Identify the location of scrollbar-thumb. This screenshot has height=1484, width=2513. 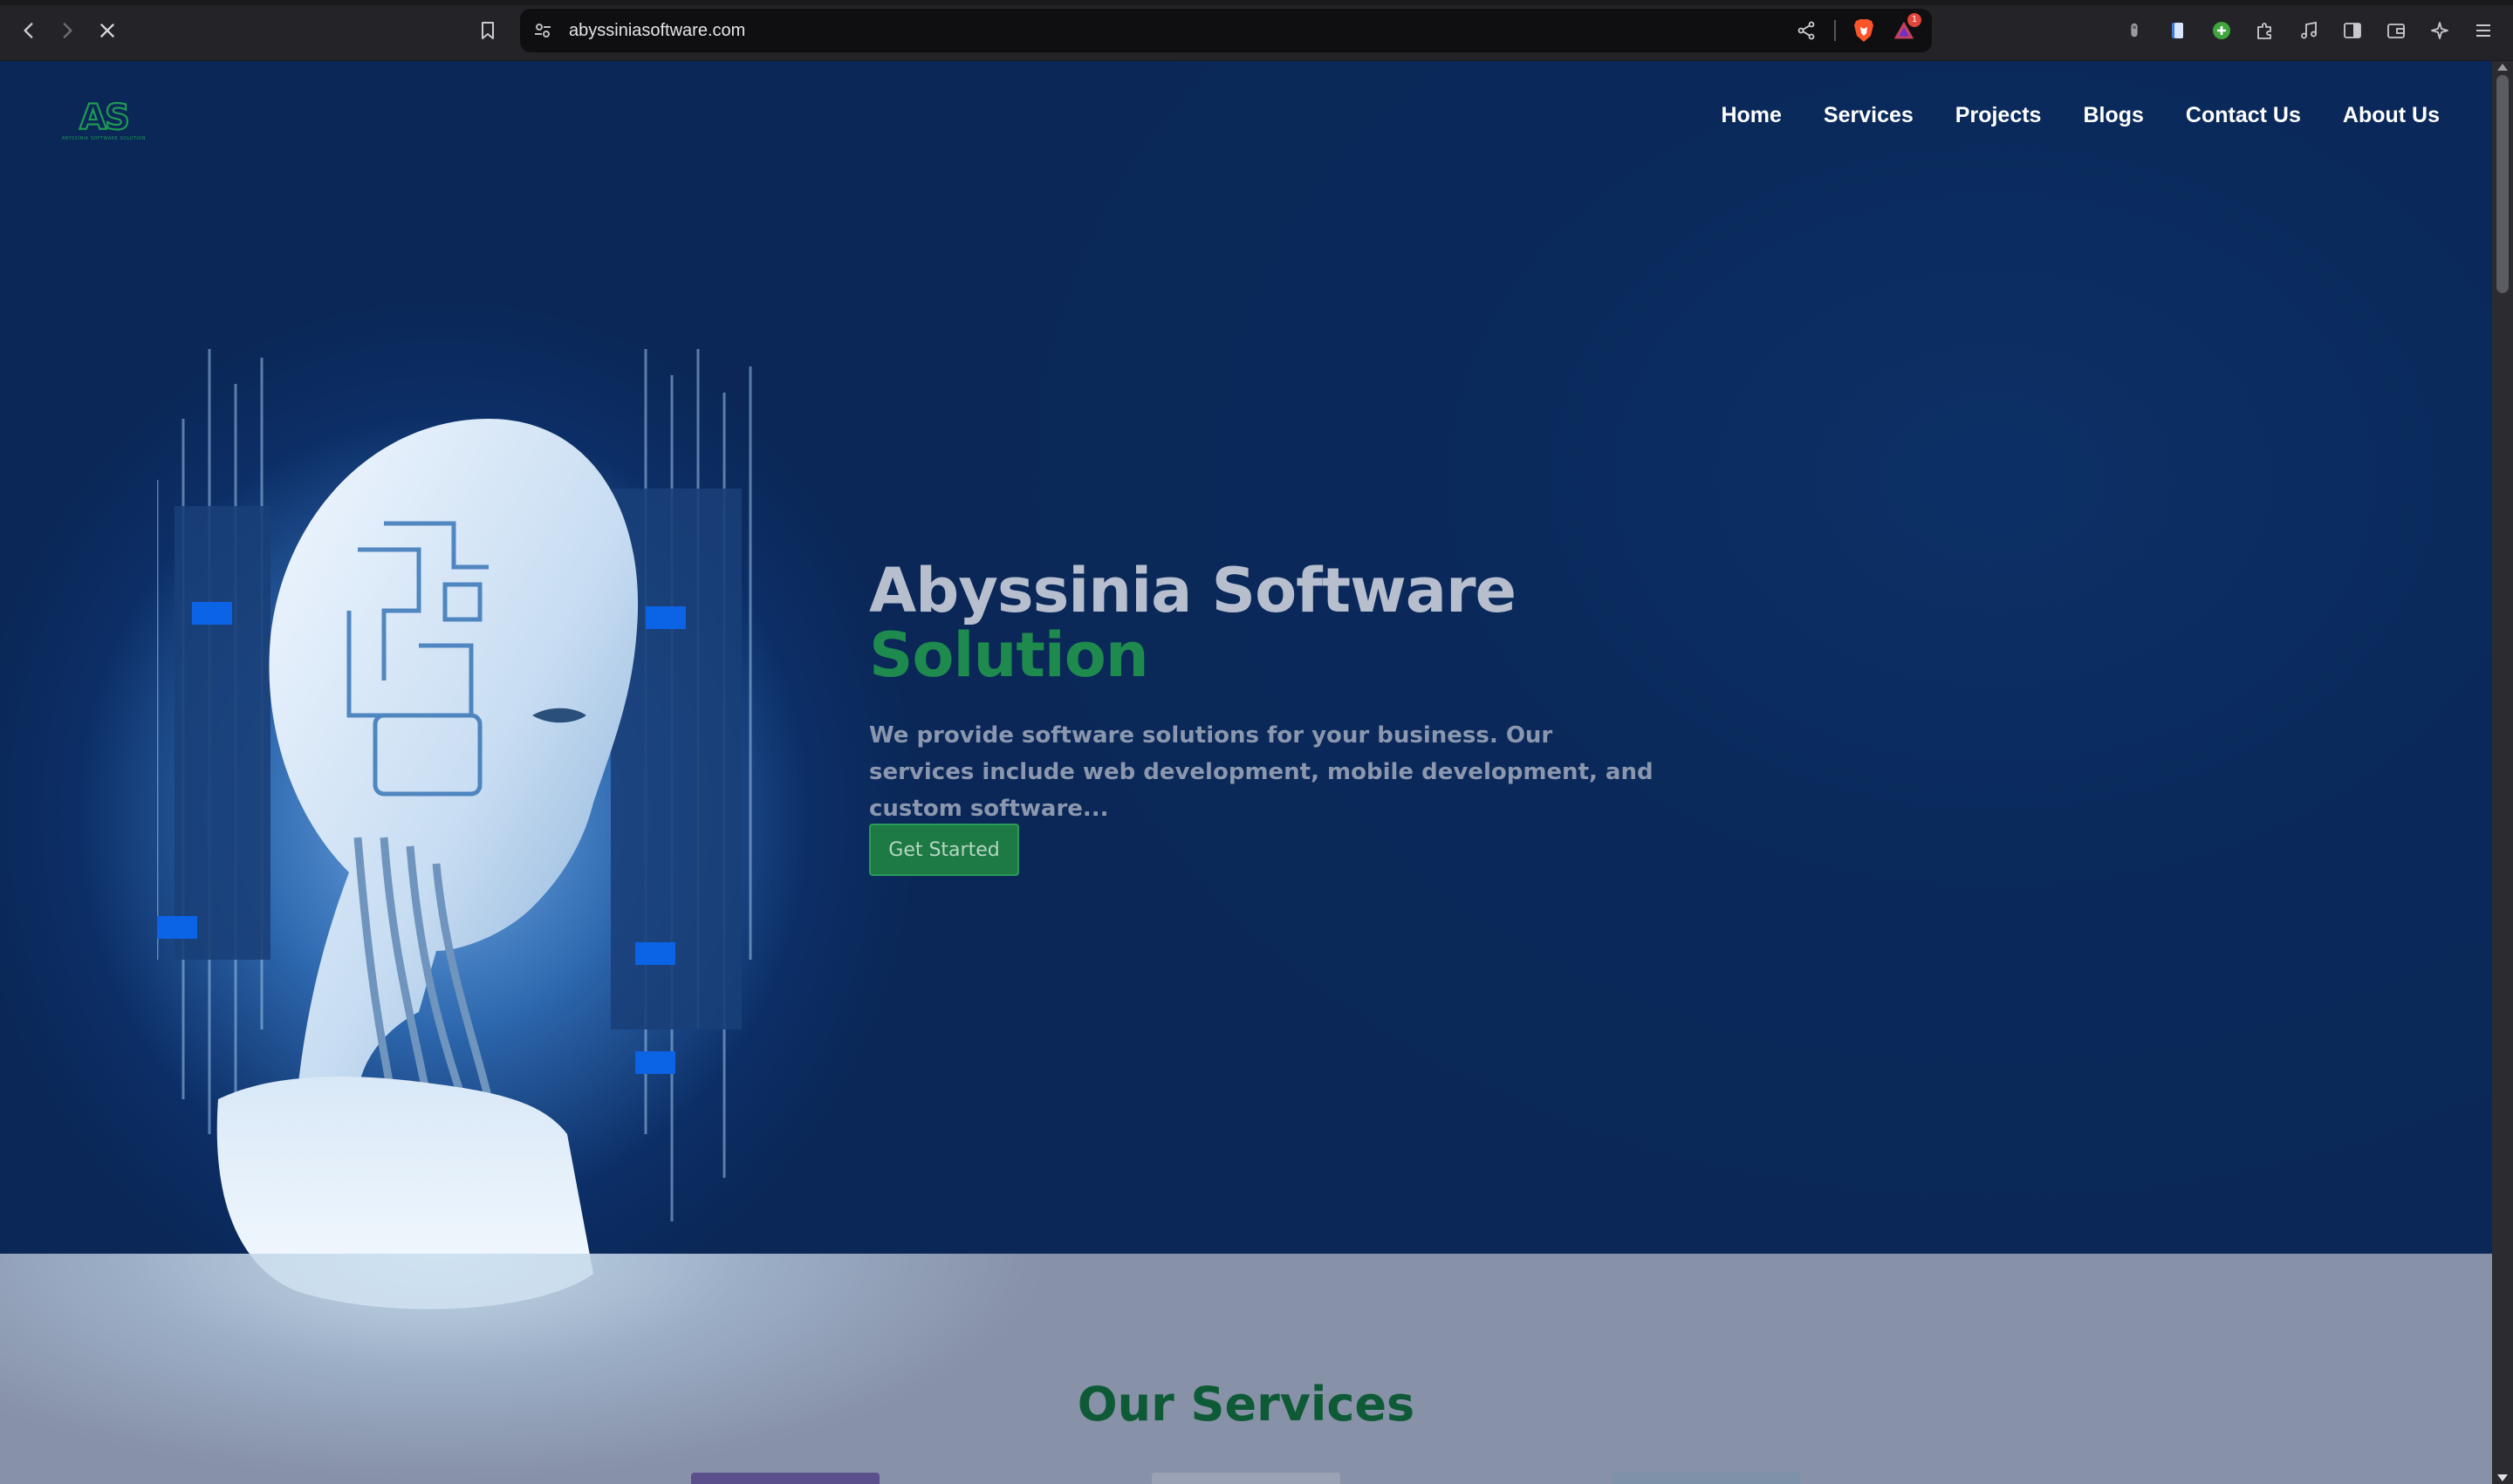
(2502, 184).